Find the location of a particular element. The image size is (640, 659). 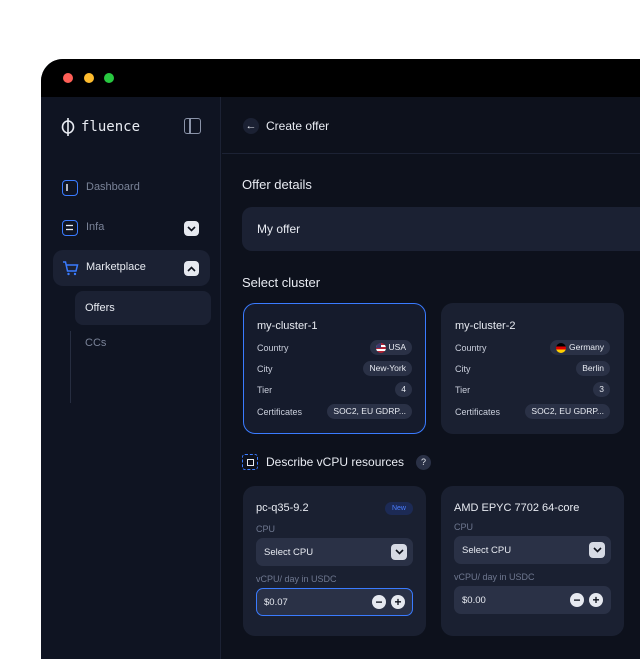

fluence-logo-icon is located at coordinates (68, 127).